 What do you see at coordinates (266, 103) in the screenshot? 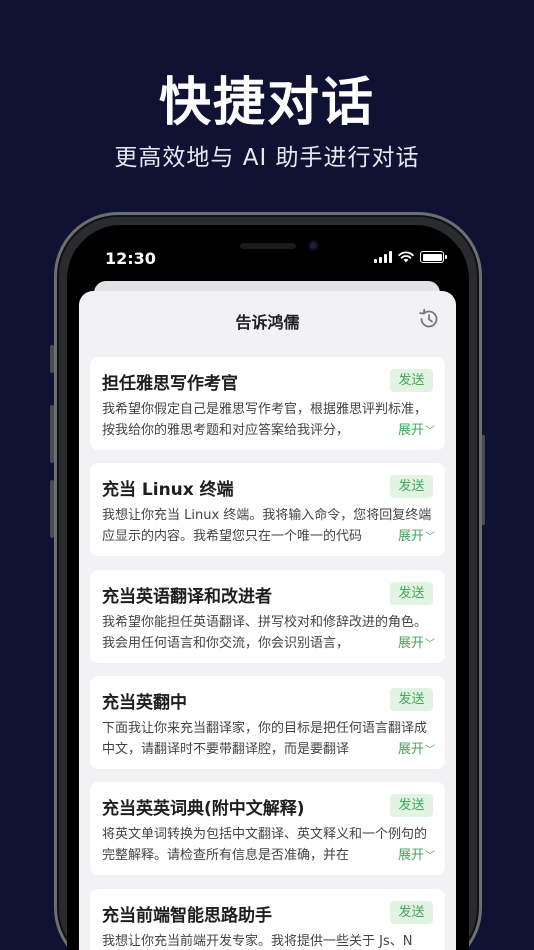
I see `headline: 快捷对话` at bounding box center [266, 103].